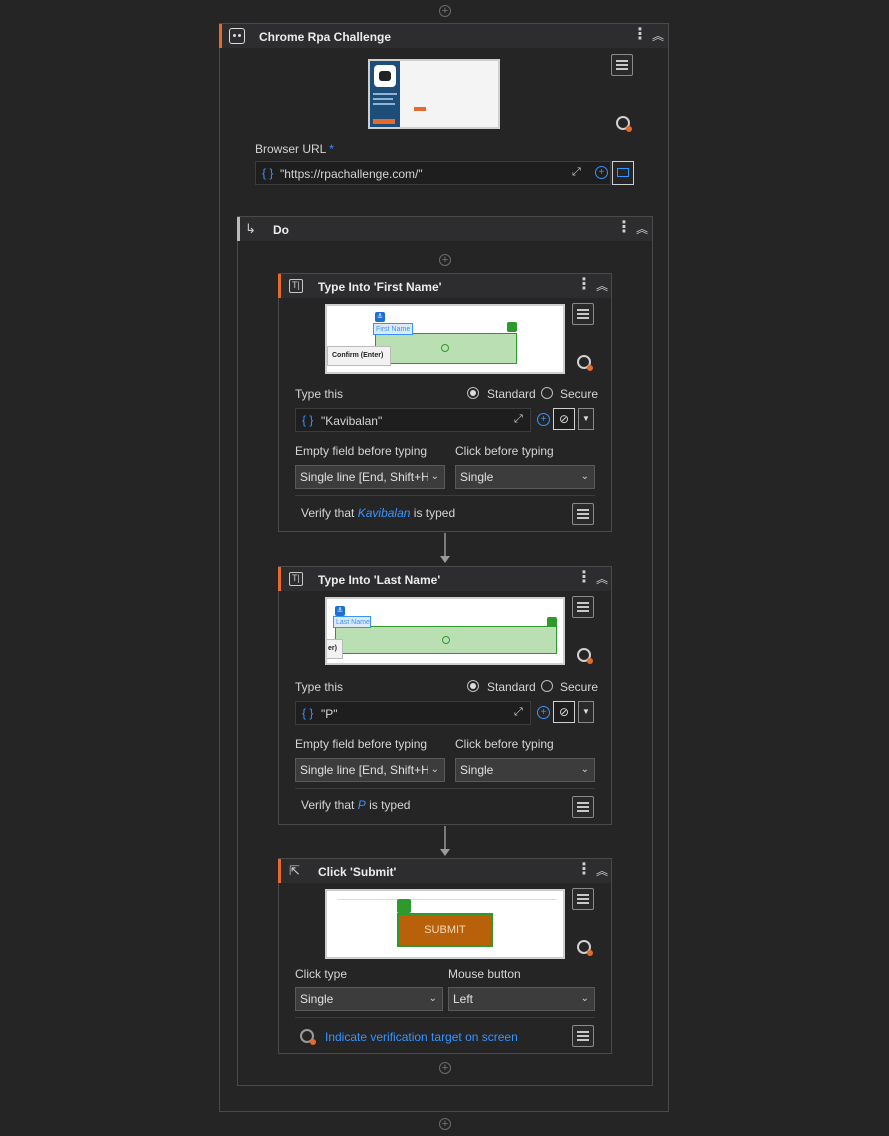 The width and height of the screenshot is (889, 1136). I want to click on target-screenshot: SUBMIT, so click(445, 924).